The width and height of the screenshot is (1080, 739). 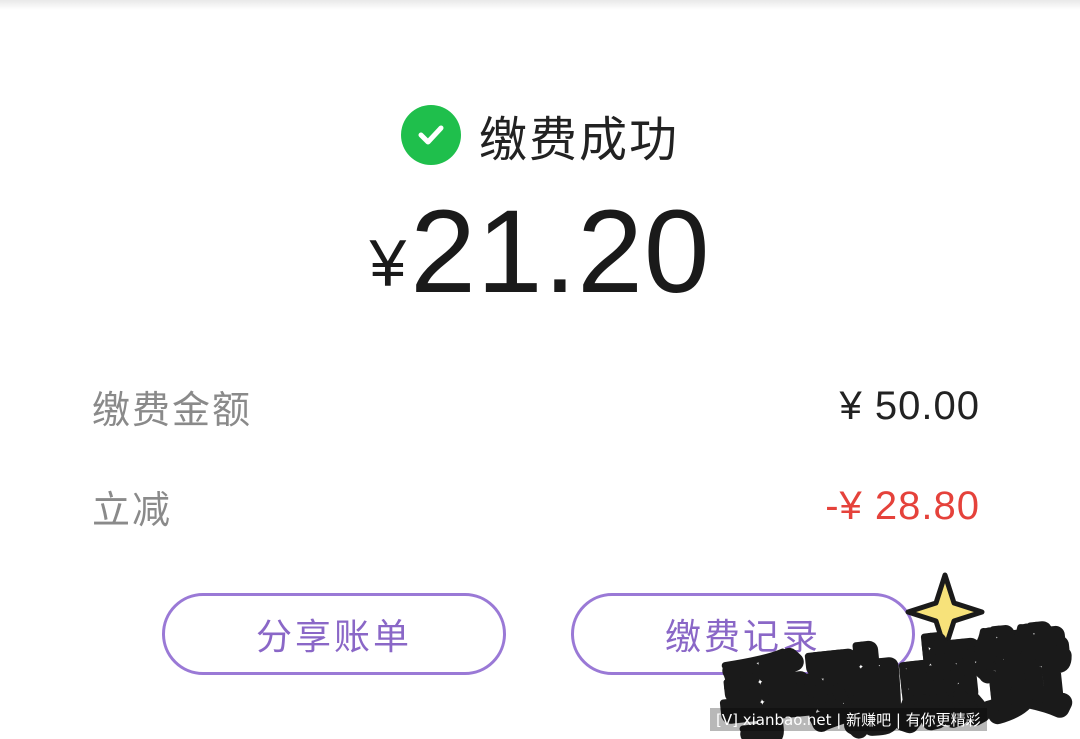 I want to click on detail-row-payment-amount: 缴费金额 ¥ 50.00, so click(x=536, y=406).